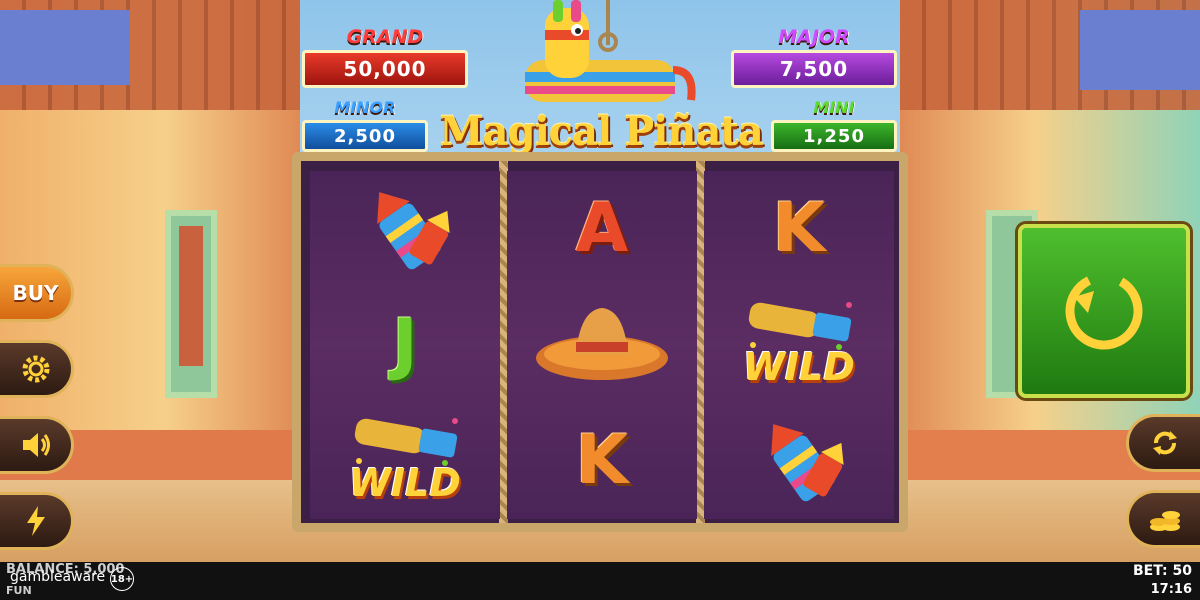 This screenshot has width=1200, height=600. I want to click on coins-icon, so click(1164, 521).